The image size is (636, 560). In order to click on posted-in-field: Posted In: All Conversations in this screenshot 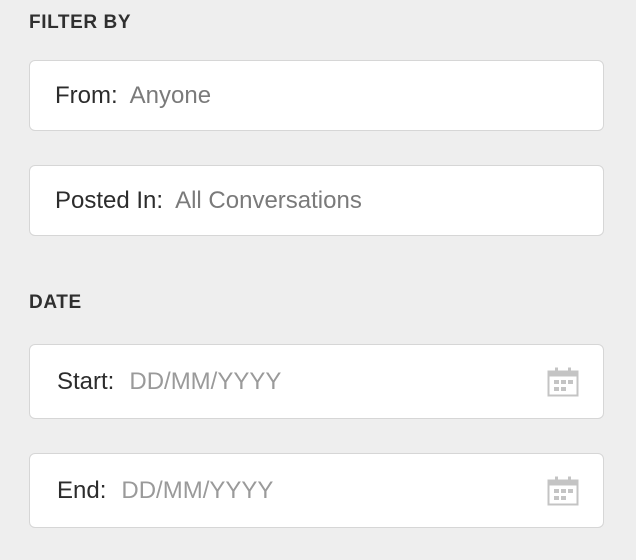, I will do `click(316, 200)`.